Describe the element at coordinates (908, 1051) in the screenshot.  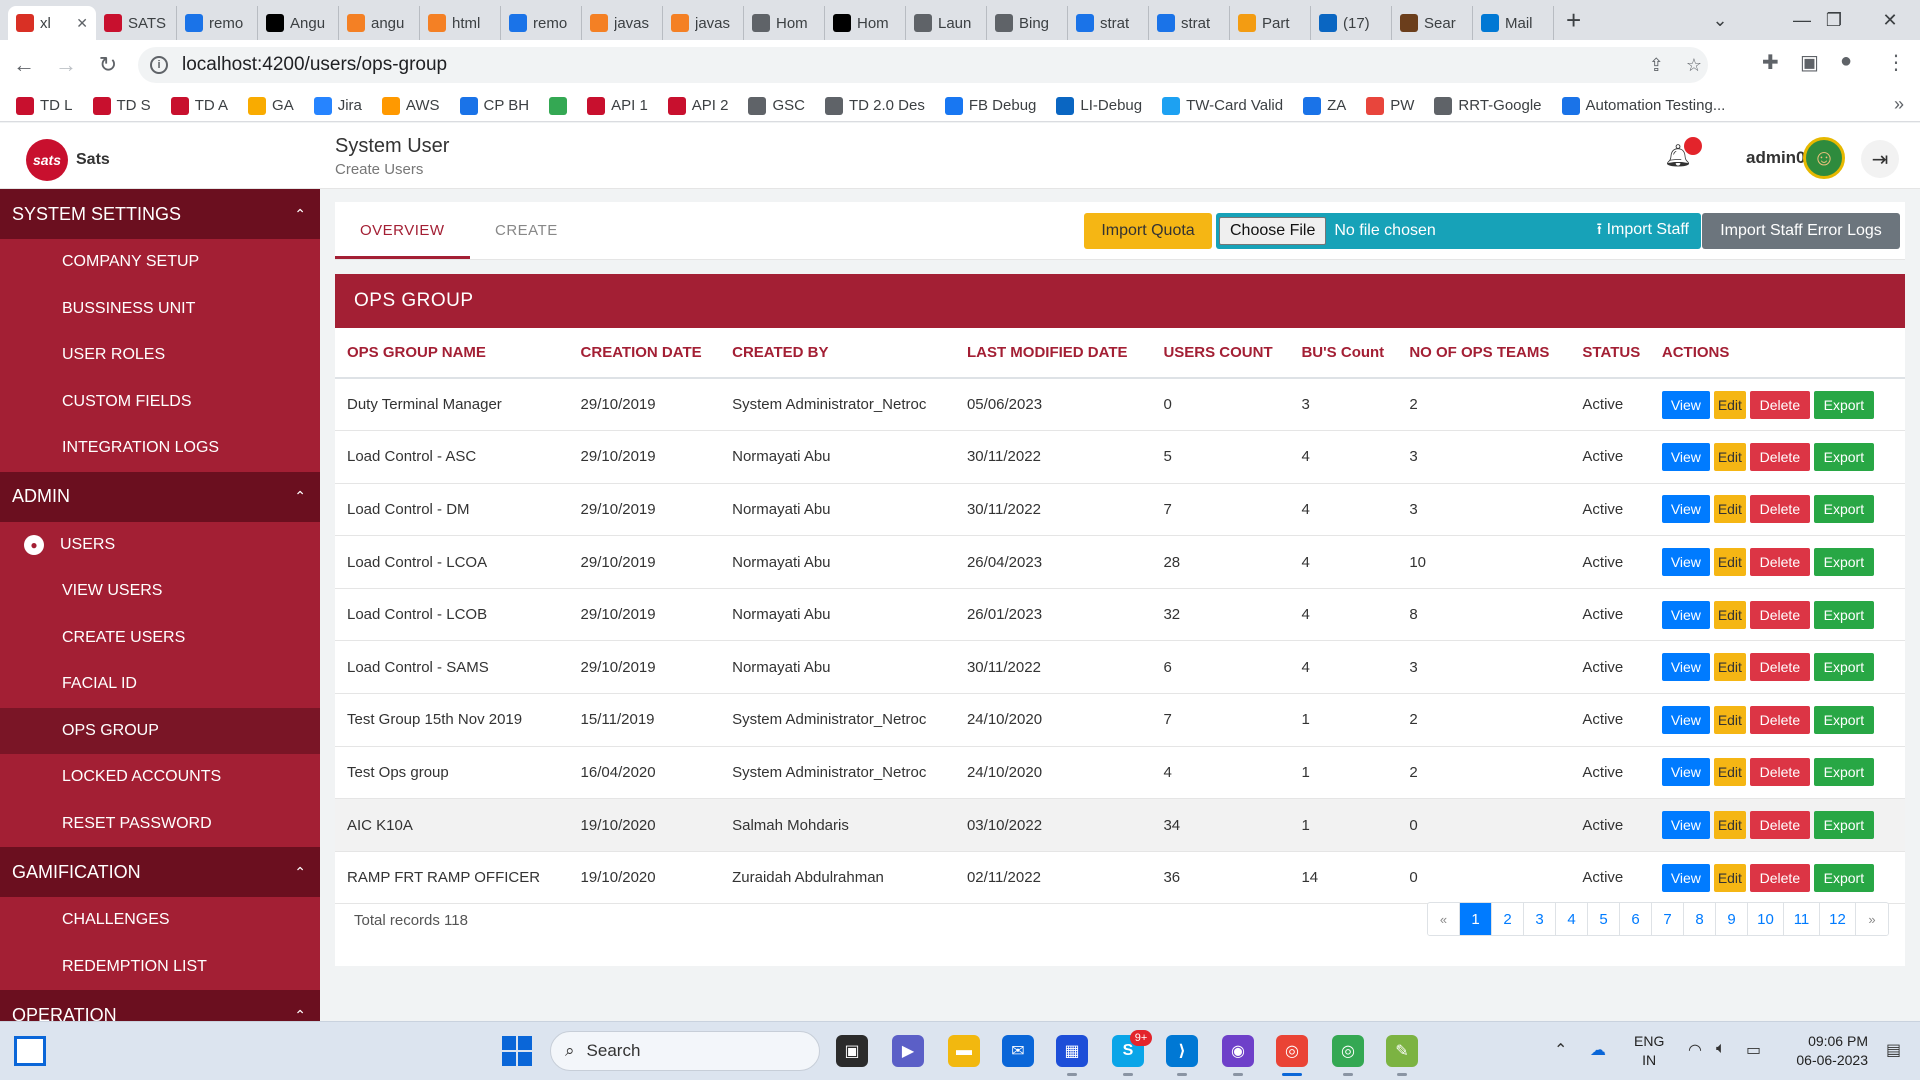
I see `teams-icon: ▶` at that location.